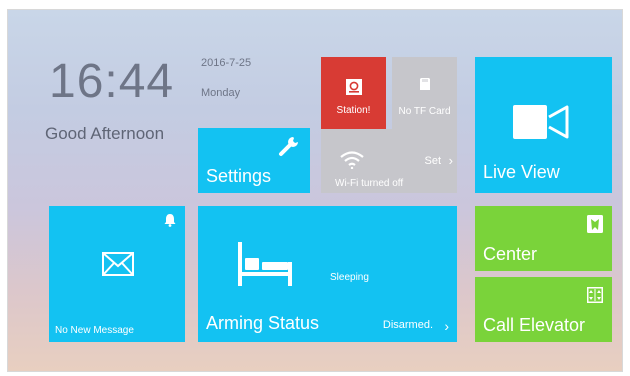  I want to click on station-label: Station!, so click(353, 110).